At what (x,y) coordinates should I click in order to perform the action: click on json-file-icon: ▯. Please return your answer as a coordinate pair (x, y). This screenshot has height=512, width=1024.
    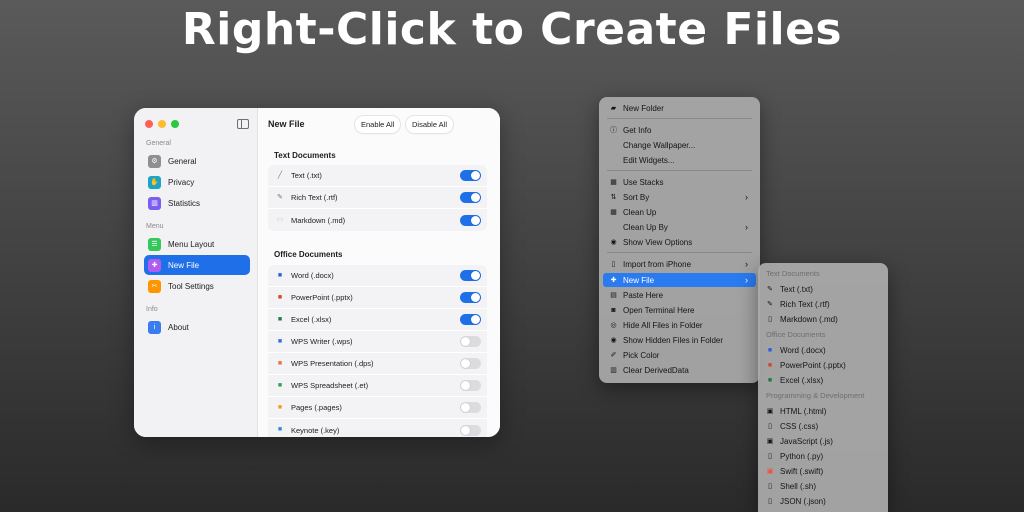
    Looking at the image, I should click on (770, 501).